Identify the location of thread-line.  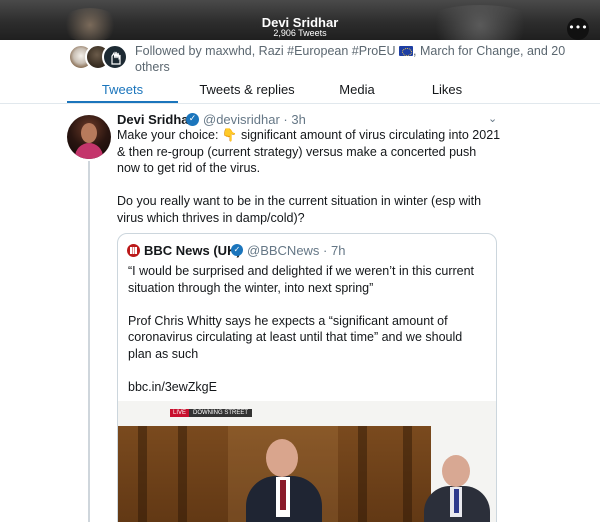
(89, 341).